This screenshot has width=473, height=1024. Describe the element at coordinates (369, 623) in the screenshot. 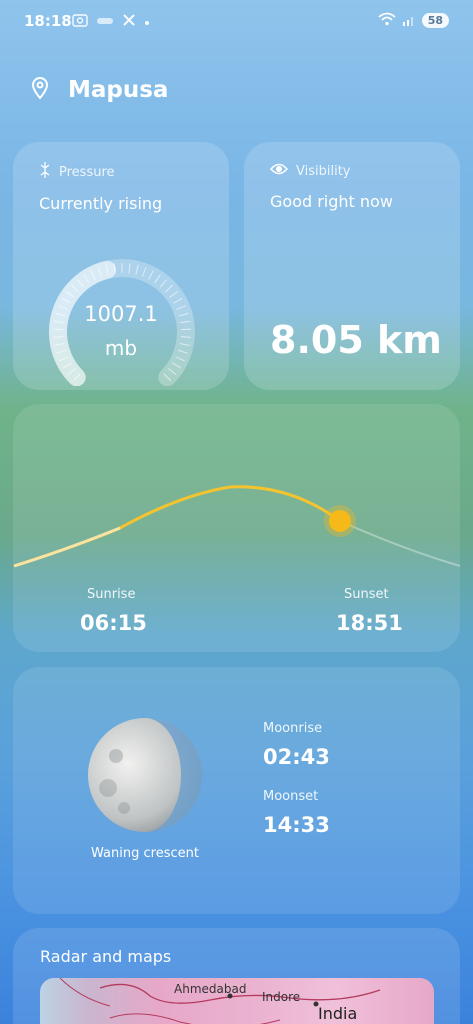

I see `sunset-time: 18:51` at that location.